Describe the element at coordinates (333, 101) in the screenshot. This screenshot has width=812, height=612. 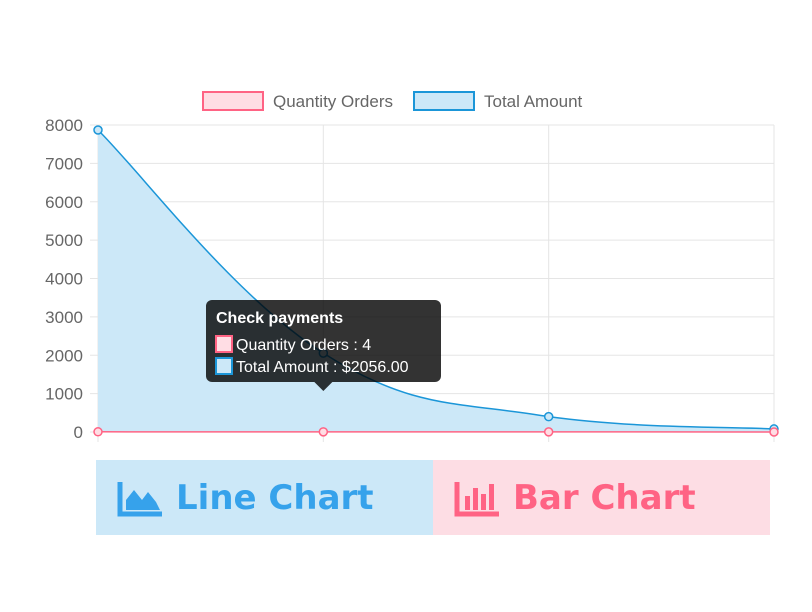
I see `legend-label: Quantity Orders` at that location.